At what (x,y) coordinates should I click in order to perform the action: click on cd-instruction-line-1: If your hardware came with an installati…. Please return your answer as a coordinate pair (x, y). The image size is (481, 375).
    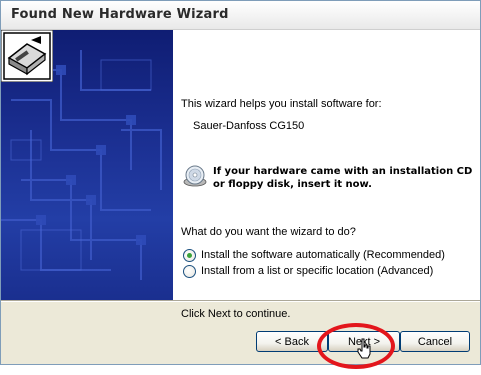
    Looking at the image, I should click on (343, 171).